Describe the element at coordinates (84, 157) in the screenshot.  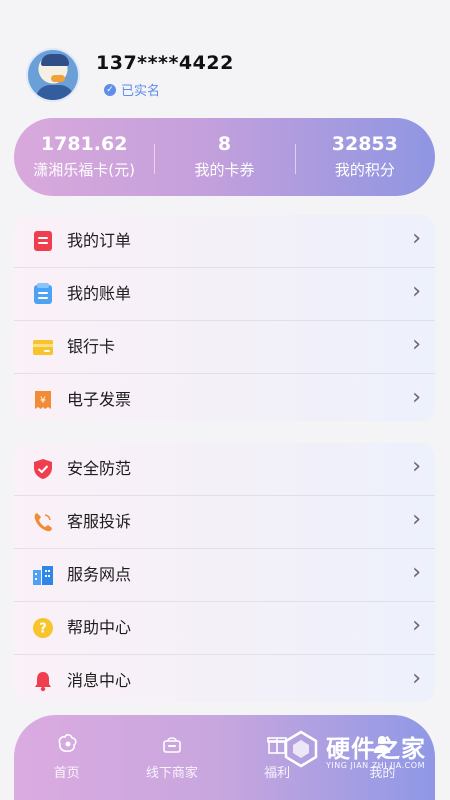
I see `stat-card-balance: 1781.62 潇湘乐福卡(元)` at that location.